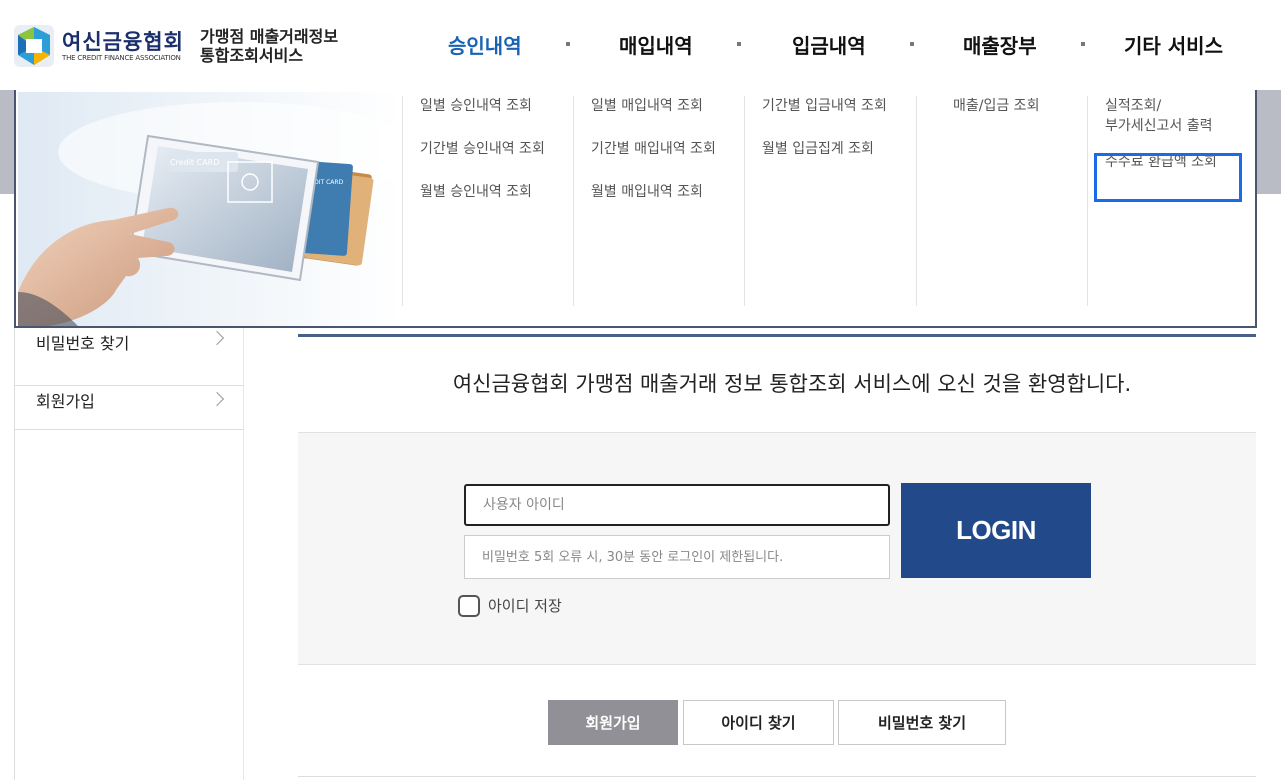 The width and height of the screenshot is (1281, 780). I want to click on credit-finance-logo-icon, so click(34, 46).